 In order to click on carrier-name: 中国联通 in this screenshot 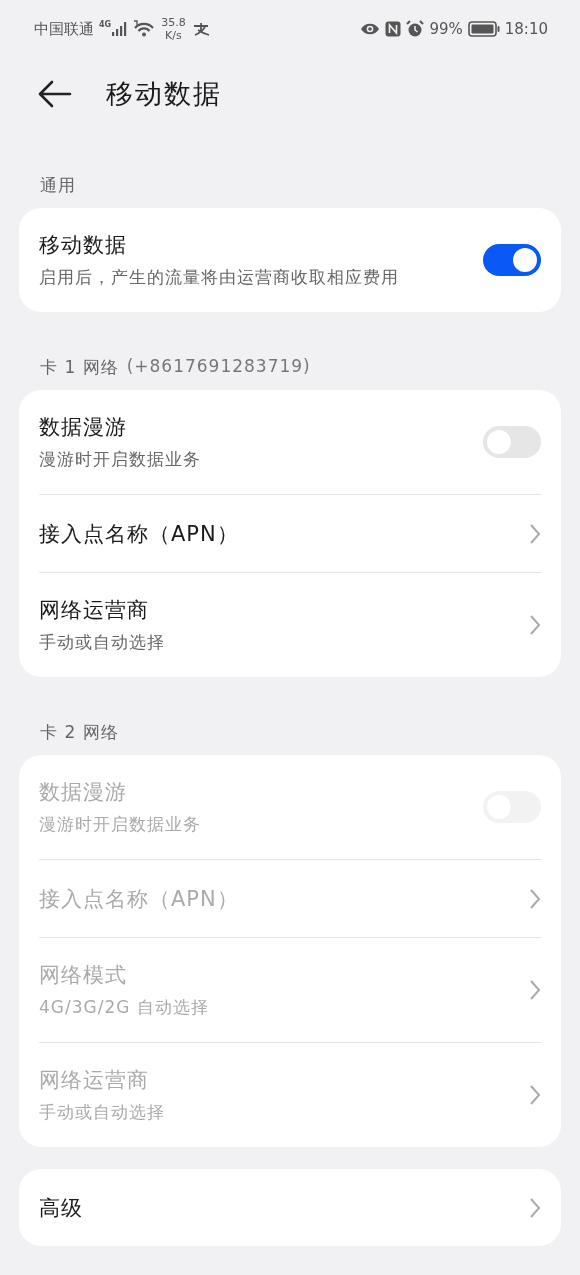, I will do `click(64, 29)`.